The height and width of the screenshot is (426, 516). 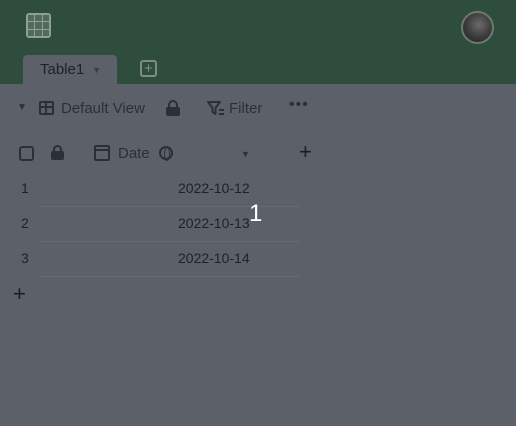 What do you see at coordinates (166, 153) in the screenshot?
I see `globe-icon` at bounding box center [166, 153].